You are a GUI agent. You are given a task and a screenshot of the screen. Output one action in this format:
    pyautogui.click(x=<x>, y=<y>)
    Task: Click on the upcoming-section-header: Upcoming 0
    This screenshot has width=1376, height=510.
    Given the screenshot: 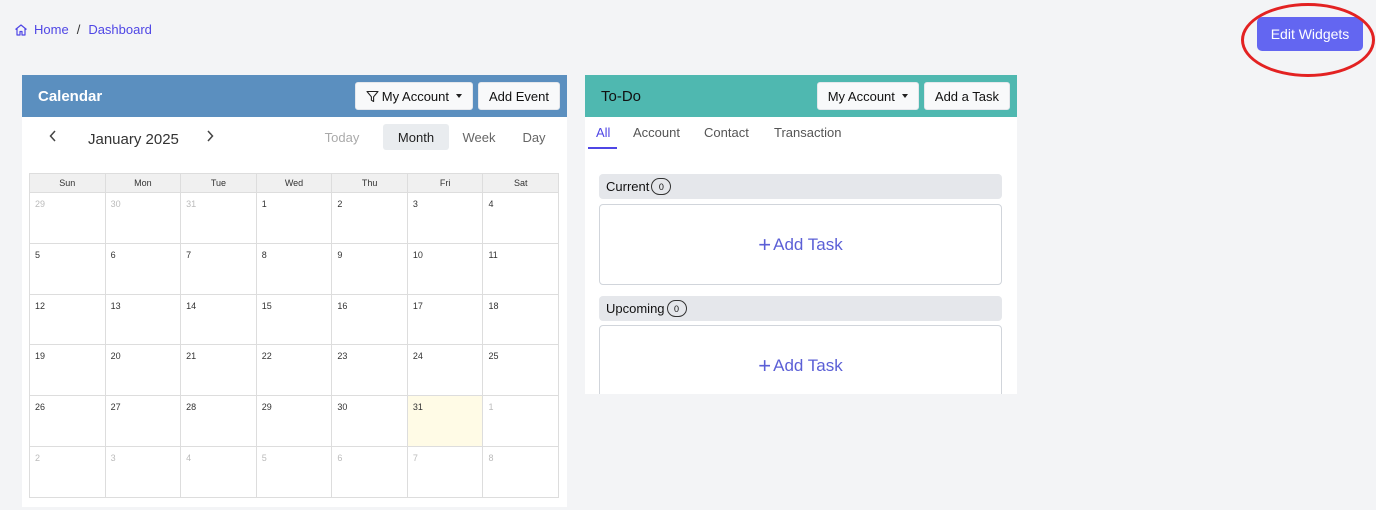 What is the action you would take?
    pyautogui.click(x=800, y=308)
    